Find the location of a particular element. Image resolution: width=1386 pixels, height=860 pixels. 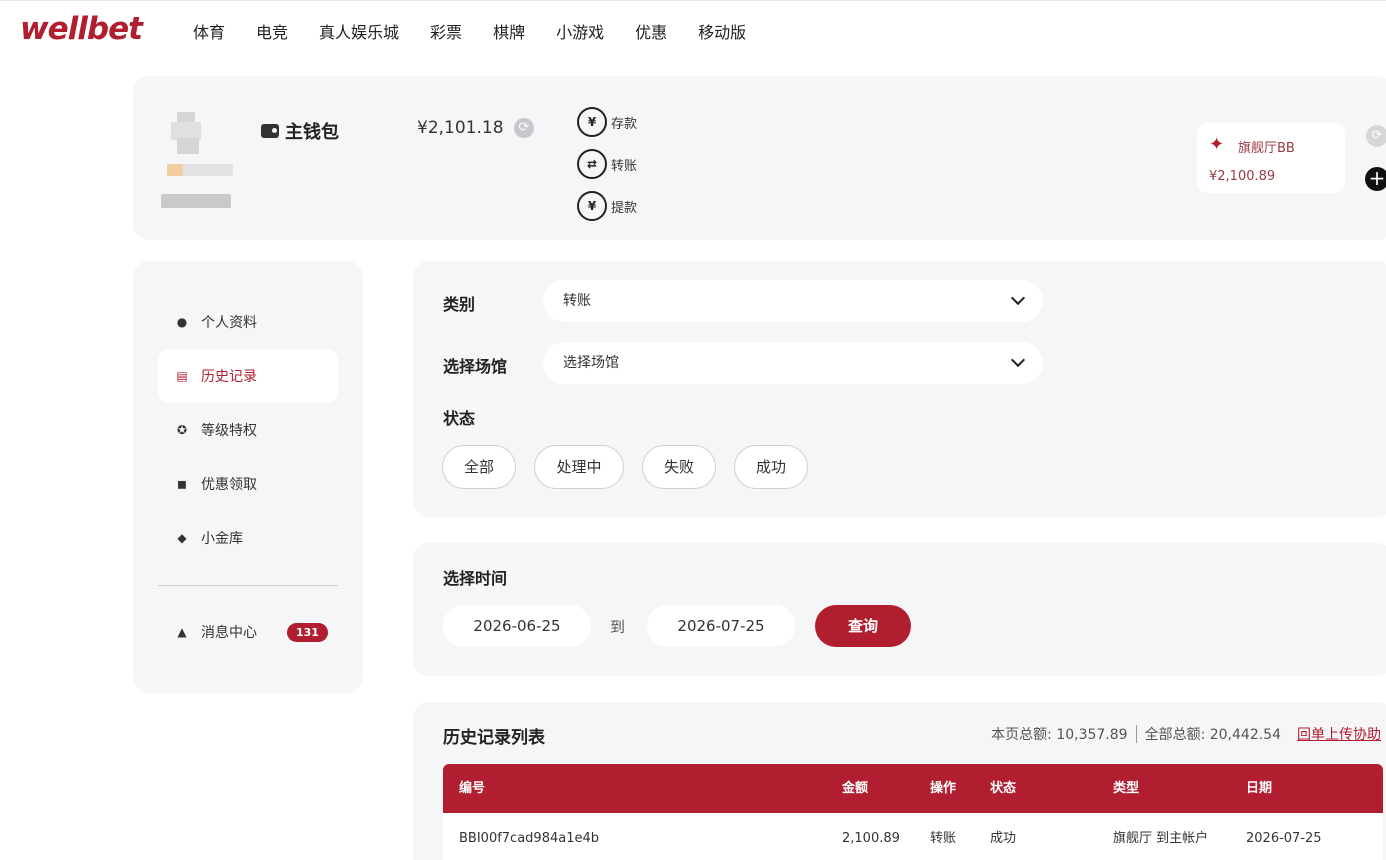

avatar is located at coordinates (186, 140).